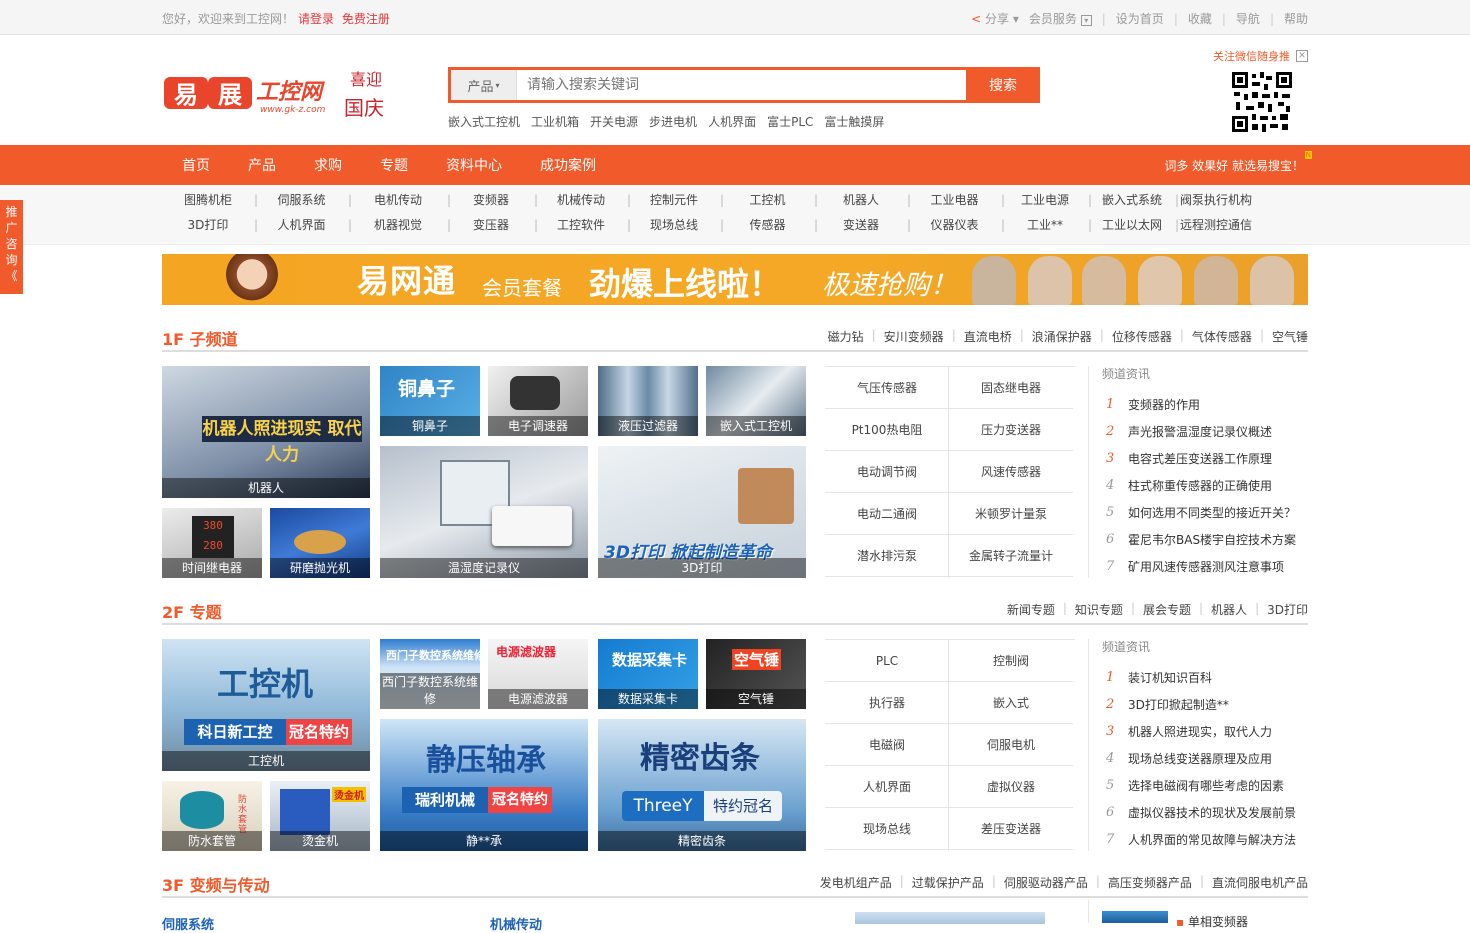 The image size is (1470, 933). I want to click on share-link: < 分享 ▾, so click(995, 18).